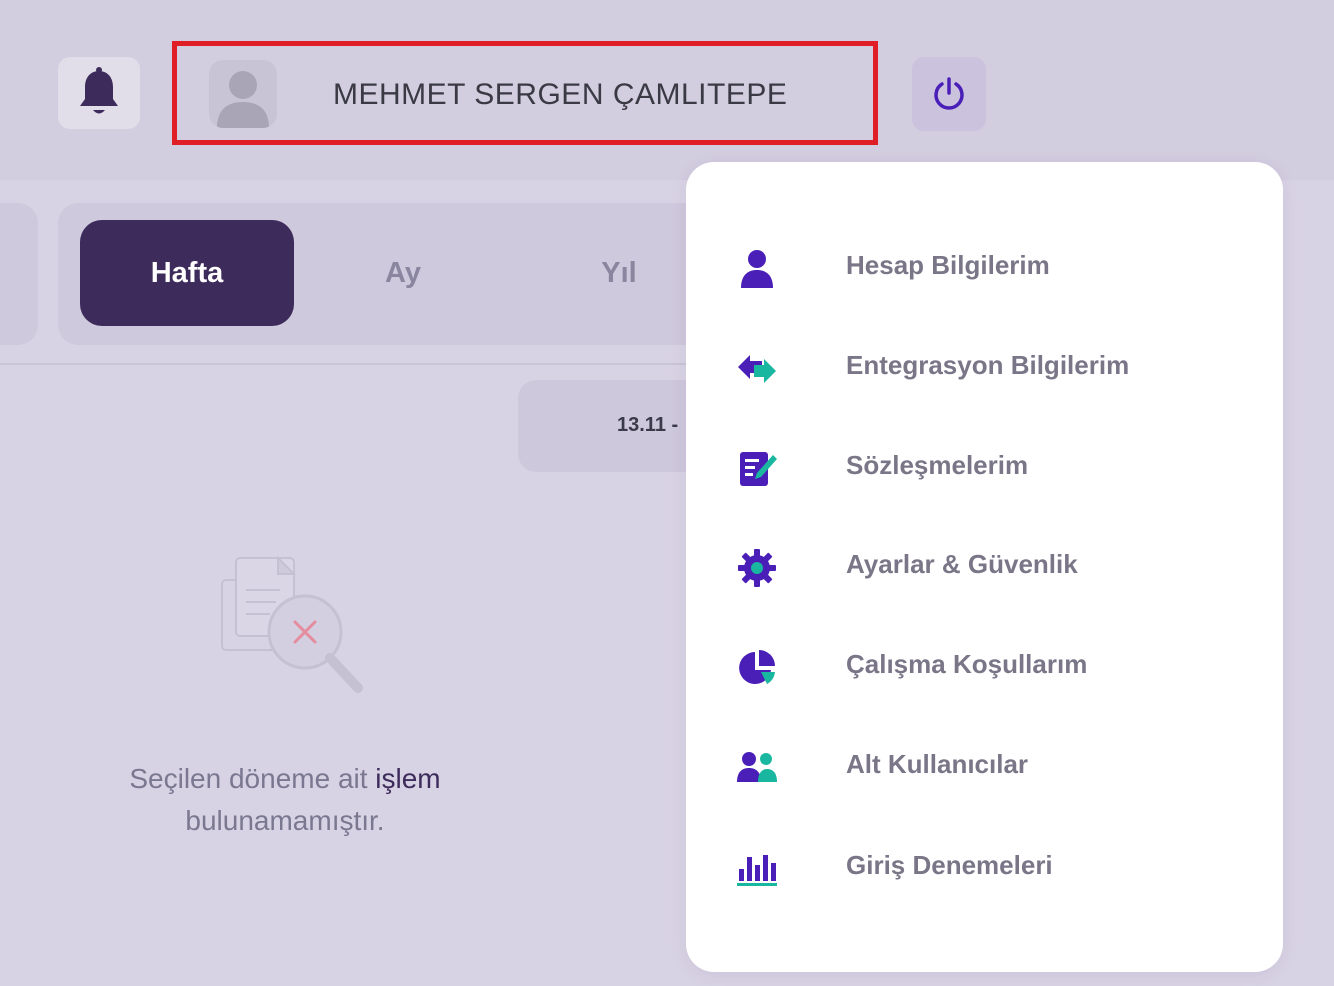  I want to click on section-divider, so click(350, 364).